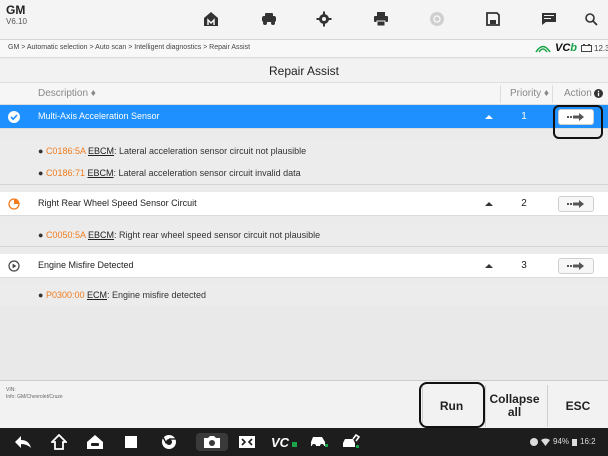 Image resolution: width=608 pixels, height=456 pixels. Describe the element at coordinates (304, 117) in the screenshot. I see `table-row: Multi-Axis Acceleration Sensor 1` at that location.